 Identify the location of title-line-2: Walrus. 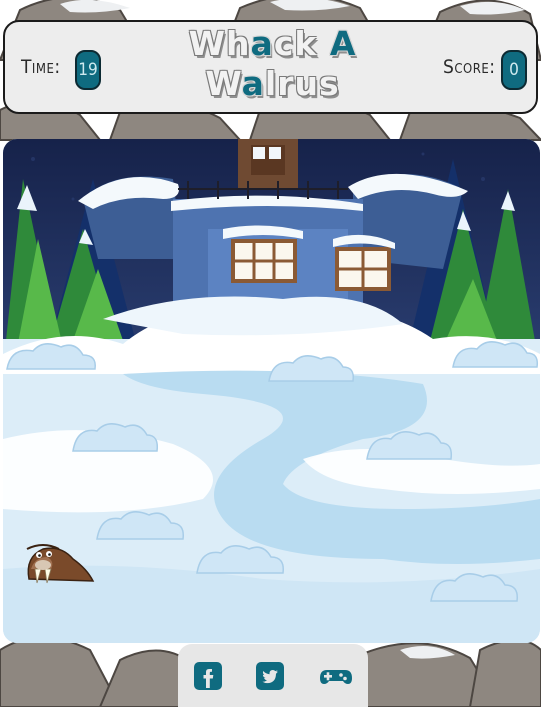
(272, 83).